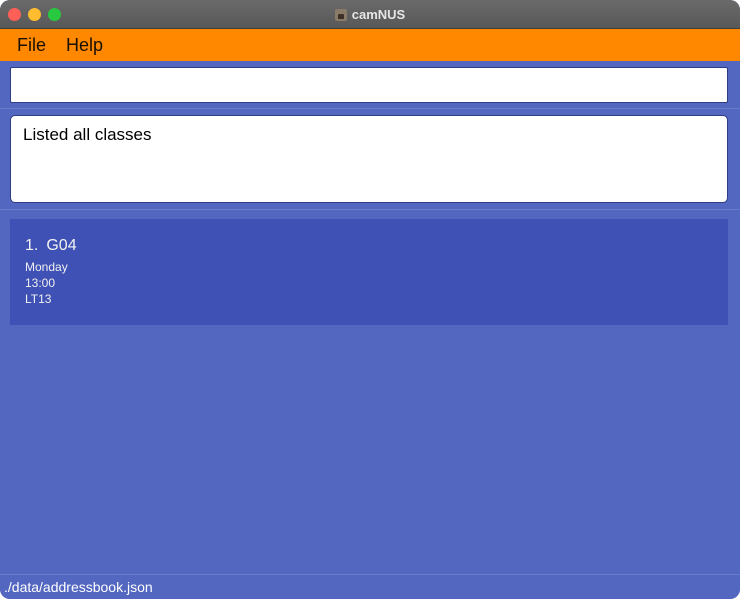  Describe the element at coordinates (31, 45) in the screenshot. I see `menu-file: File` at that location.